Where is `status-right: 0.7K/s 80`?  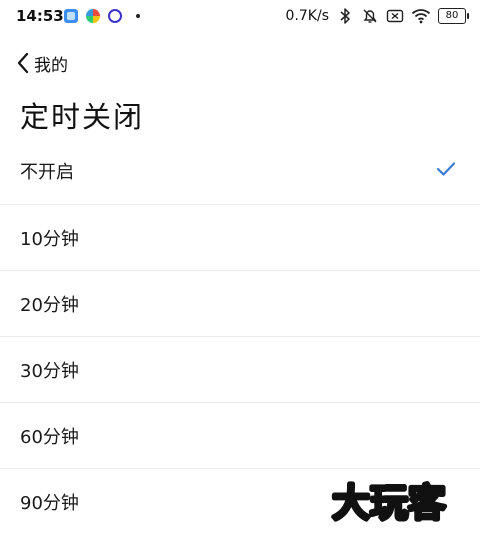 status-right: 0.7K/s 80 is located at coordinates (377, 16).